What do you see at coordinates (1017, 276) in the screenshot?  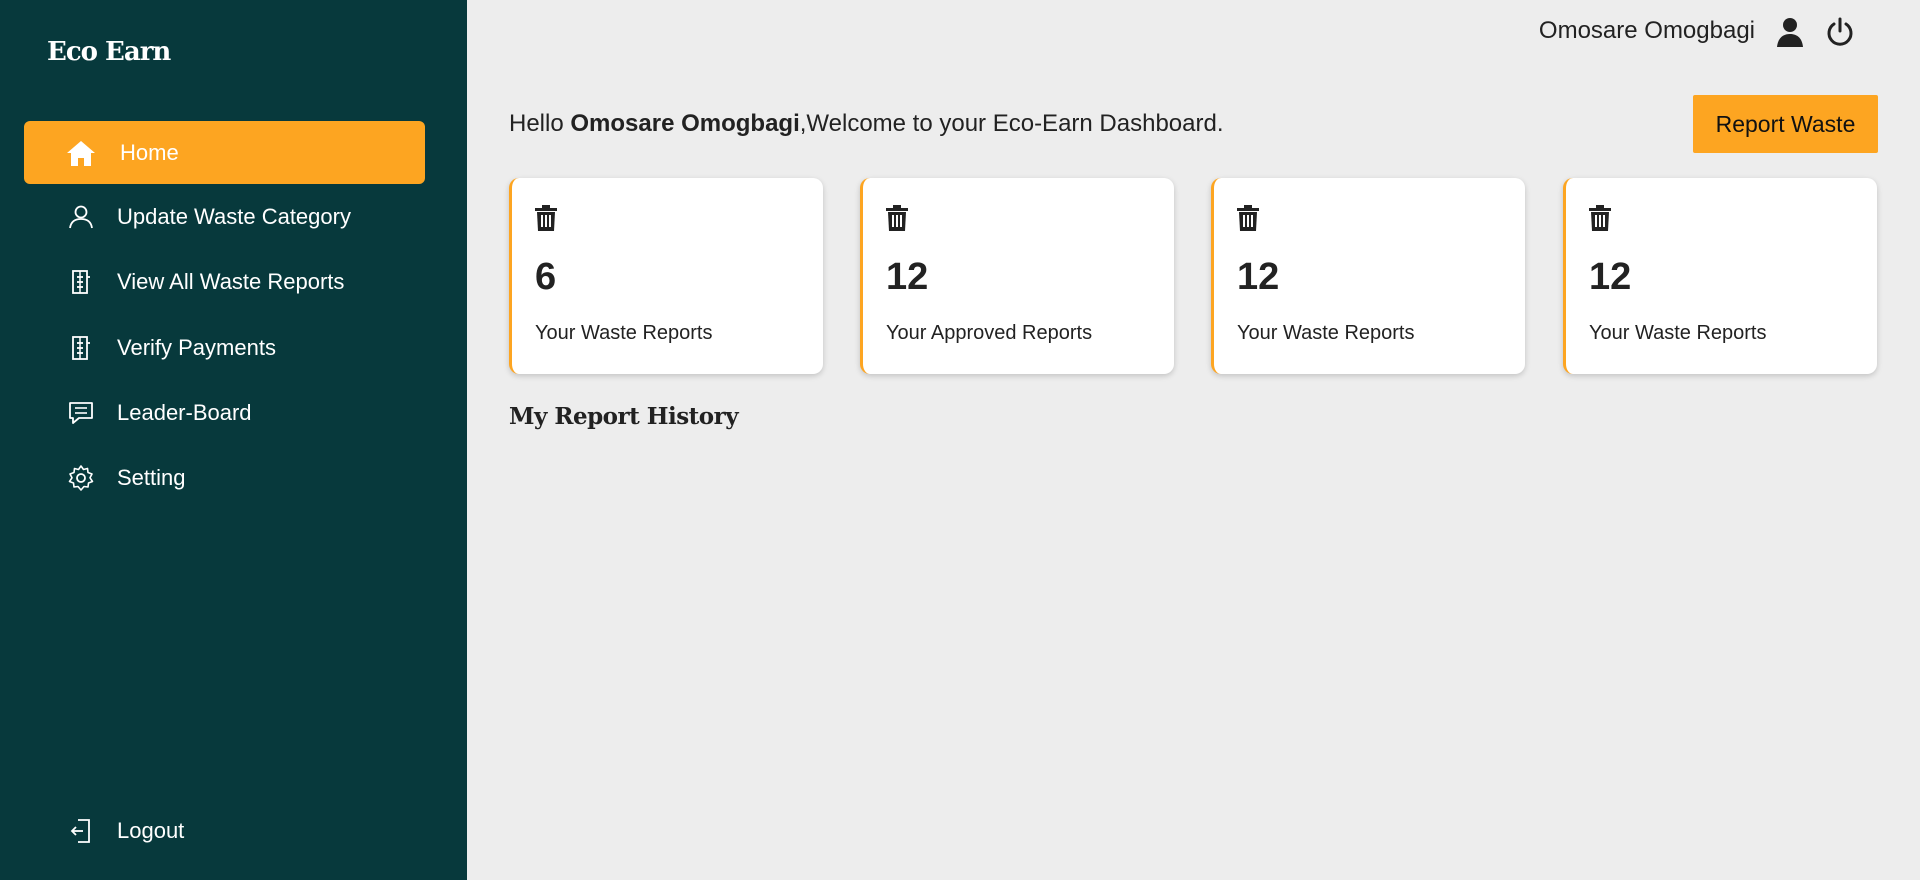 I see `stat-card: 12 Your Approved Reports` at bounding box center [1017, 276].